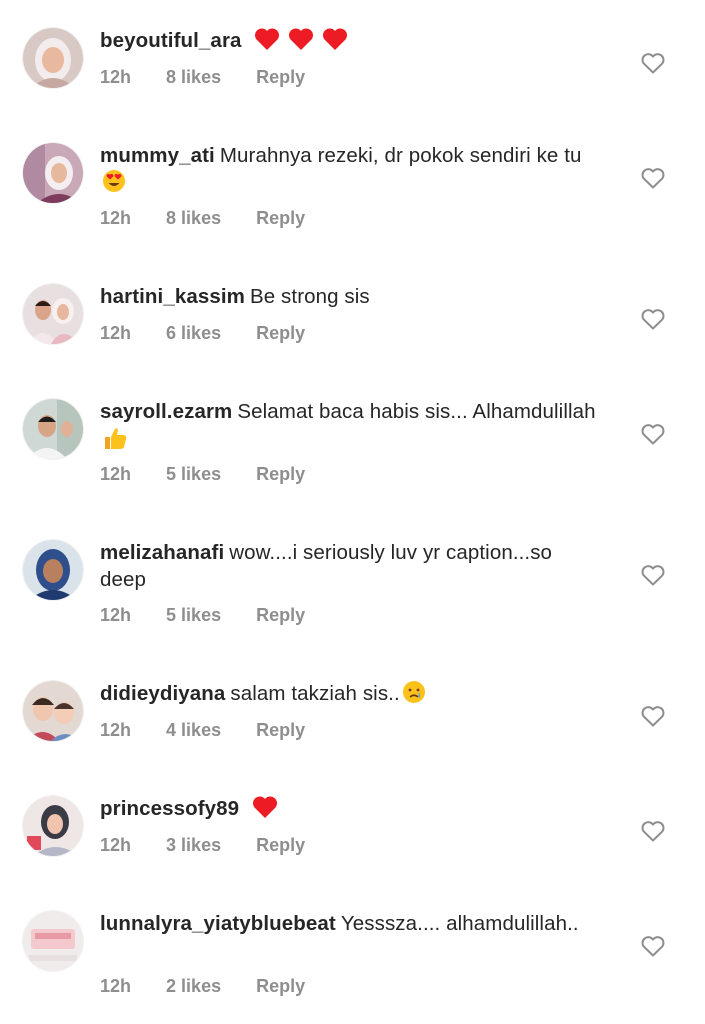 The height and width of the screenshot is (1024, 705). I want to click on comment-username: hartini_kassim, so click(172, 296).